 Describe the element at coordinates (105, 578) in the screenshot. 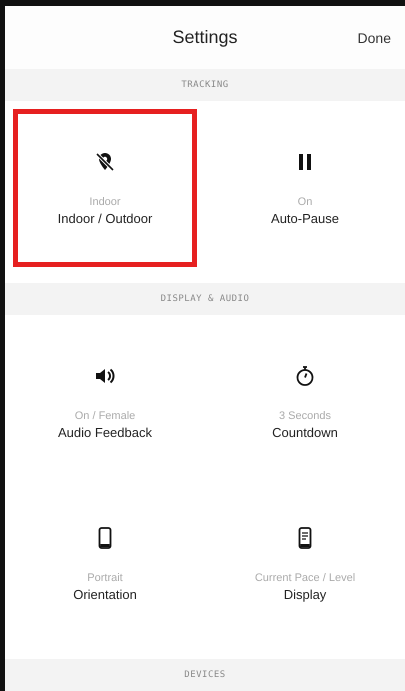

I see `setting-value: Portrait` at that location.